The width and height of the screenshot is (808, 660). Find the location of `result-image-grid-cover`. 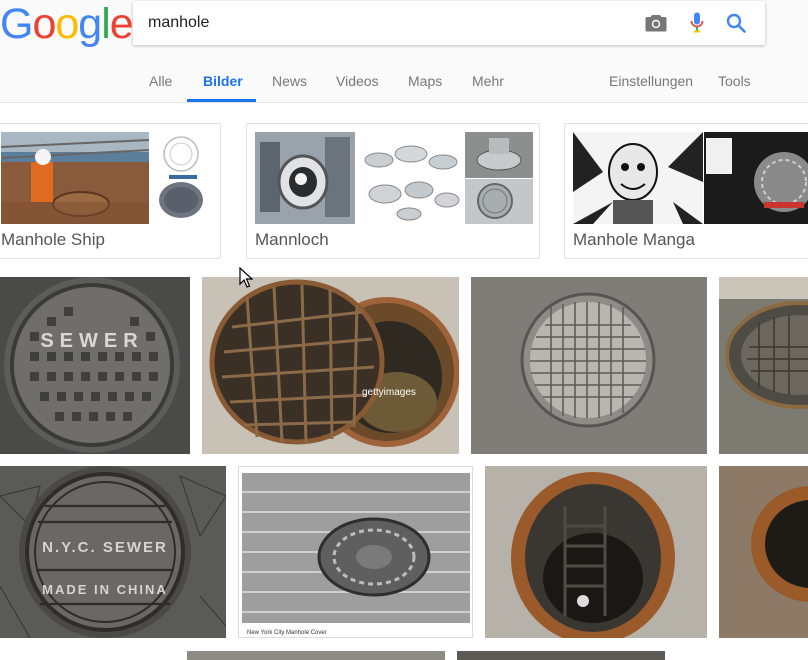

result-image-grid-cover is located at coordinates (589, 365).